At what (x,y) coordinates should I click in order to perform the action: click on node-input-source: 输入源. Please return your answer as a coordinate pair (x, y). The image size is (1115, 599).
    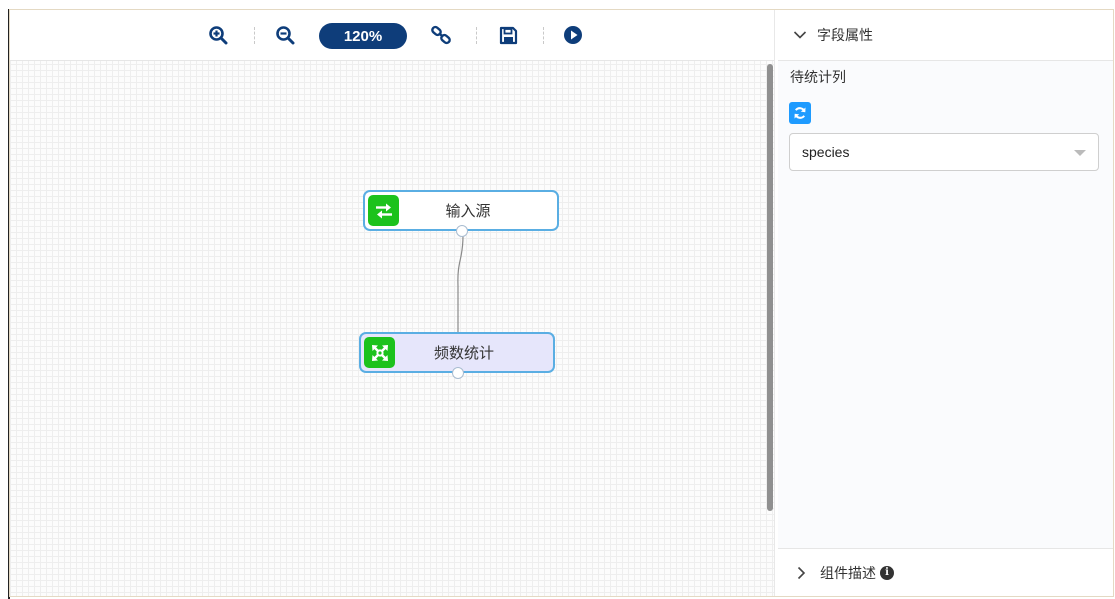
    Looking at the image, I should click on (461, 213).